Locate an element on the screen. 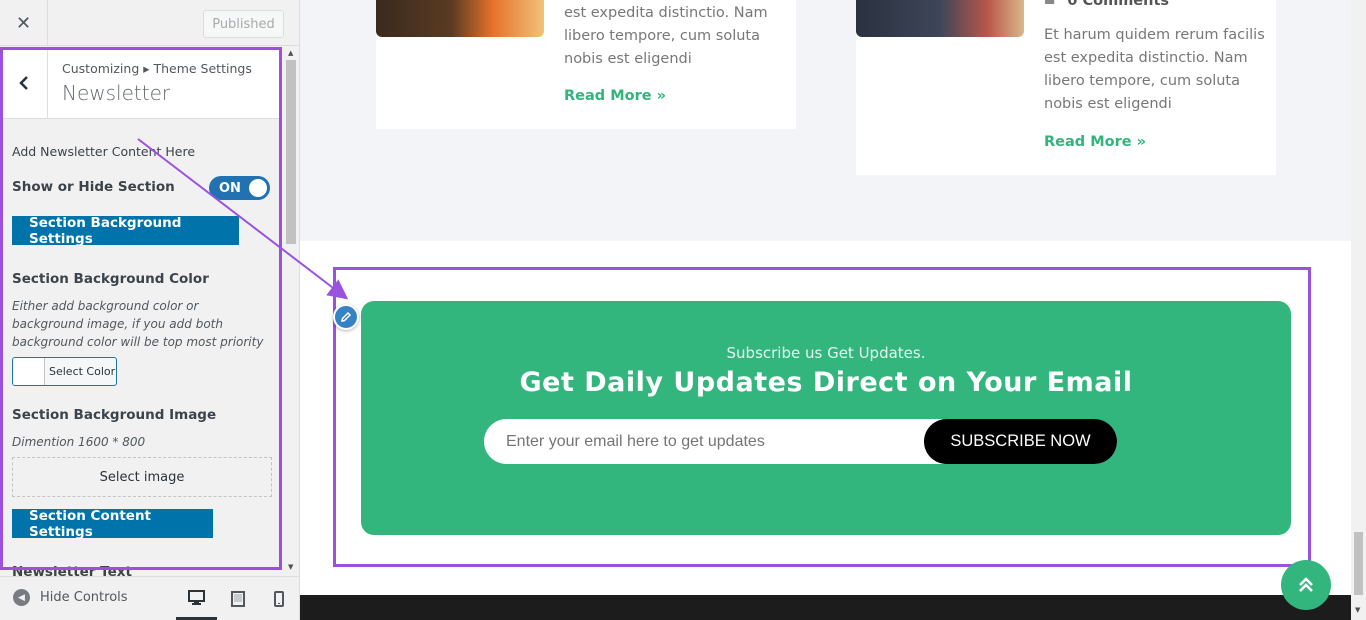 This screenshot has width=1366, height=620. newsletter-subtitle: Subscribe us Get Updates. is located at coordinates (826, 353).